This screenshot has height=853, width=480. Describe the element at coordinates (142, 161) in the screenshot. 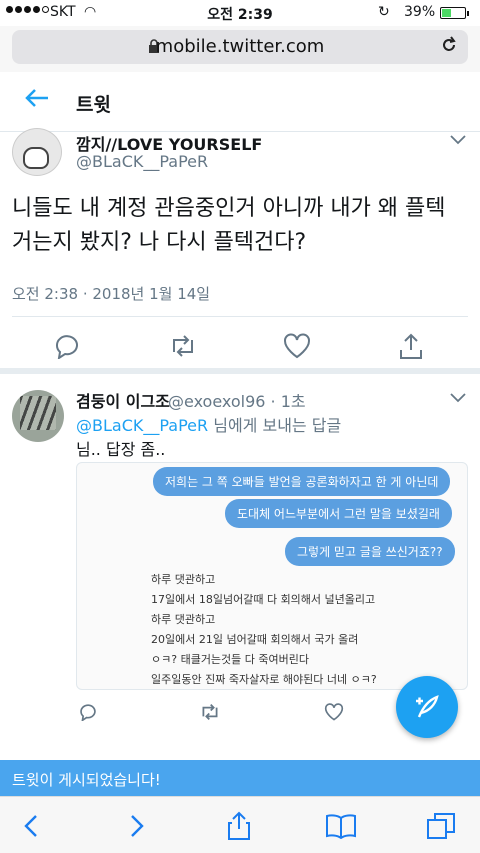

I see `author-handle: @BLaCK__PaPeR` at that location.